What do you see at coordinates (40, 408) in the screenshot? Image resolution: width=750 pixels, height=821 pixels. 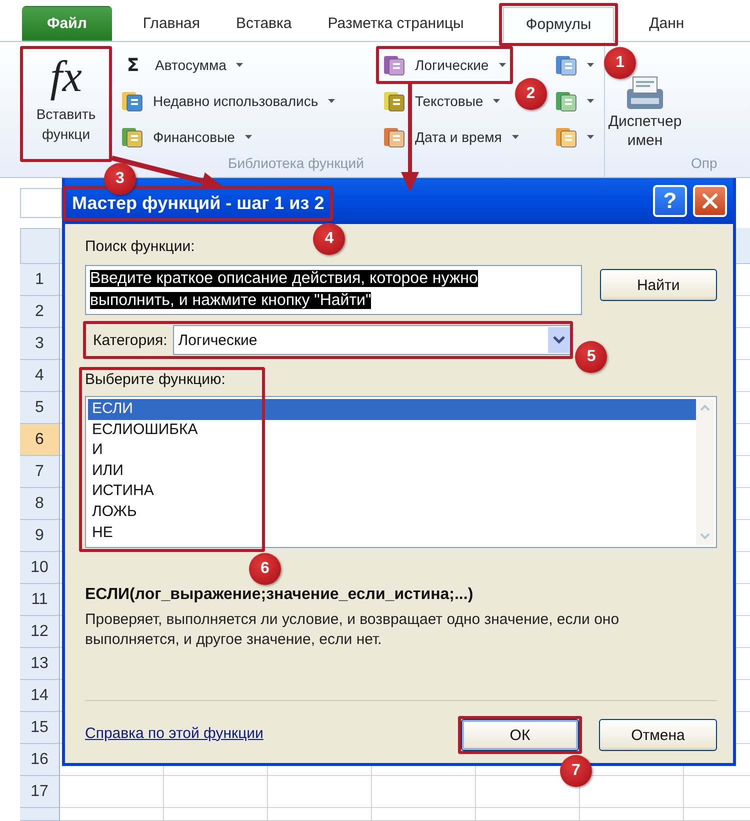 I see `row-header: 5` at bounding box center [40, 408].